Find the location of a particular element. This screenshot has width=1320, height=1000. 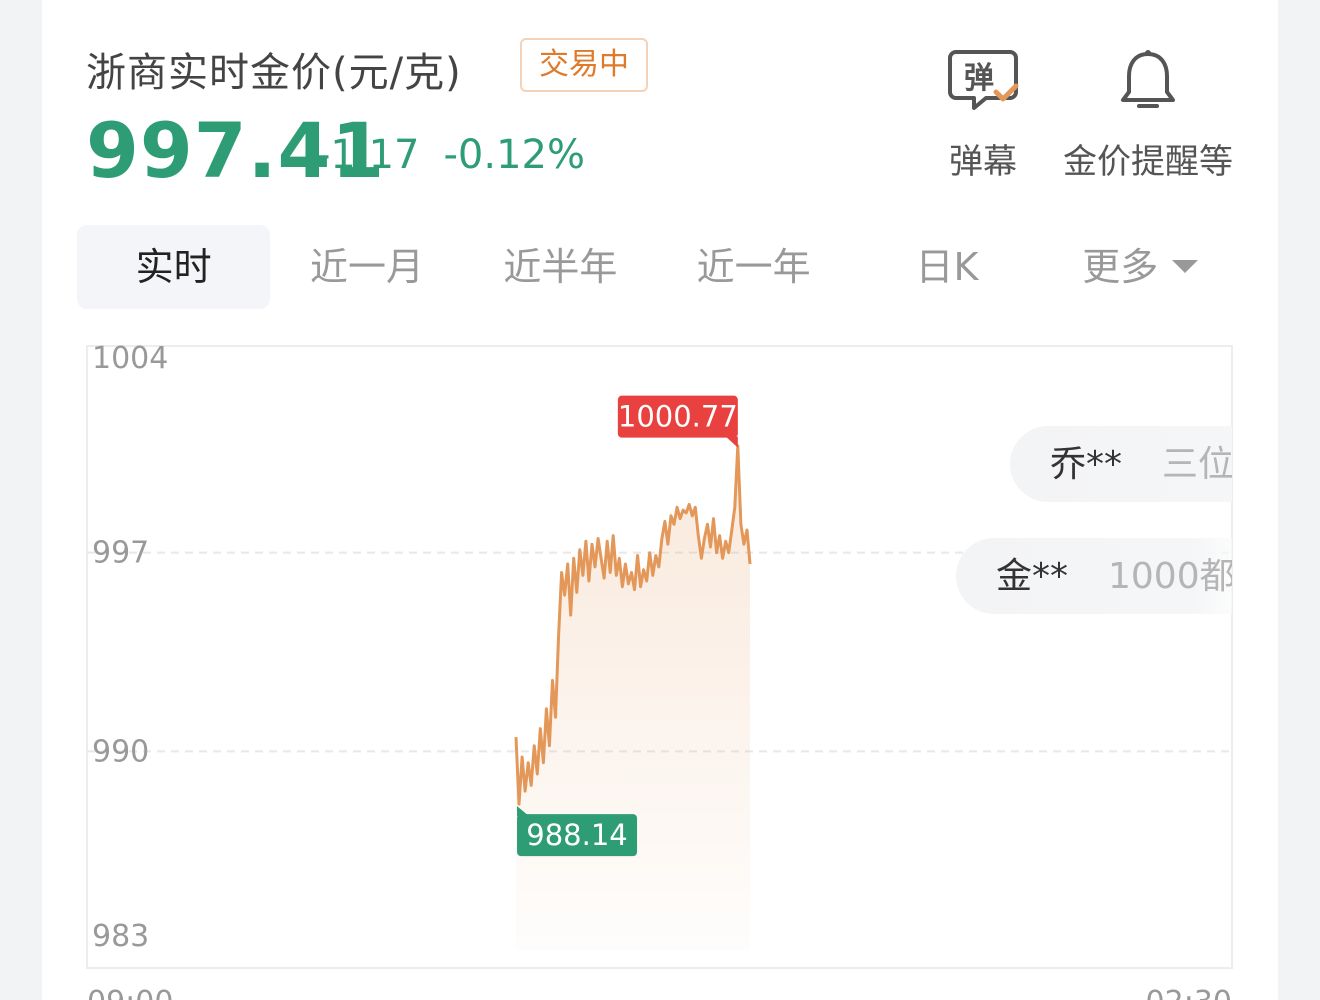

danmu-button: 弹 弹幕 is located at coordinates (983, 115).